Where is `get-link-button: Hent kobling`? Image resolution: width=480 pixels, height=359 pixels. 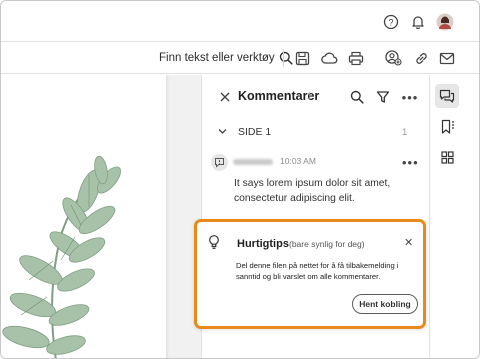 get-link-button: Hent kobling is located at coordinates (385, 304).